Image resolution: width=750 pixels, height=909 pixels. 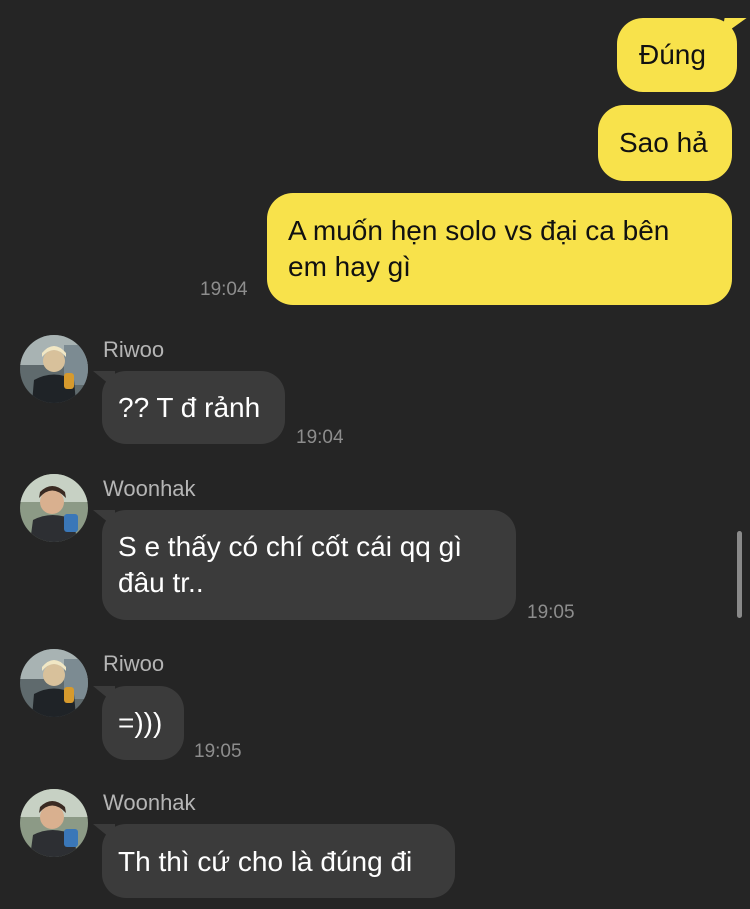 What do you see at coordinates (290, 564) in the screenshot?
I see `message-text: S e thấy có chí cốt cái qq gì đâu tr..` at bounding box center [290, 564].